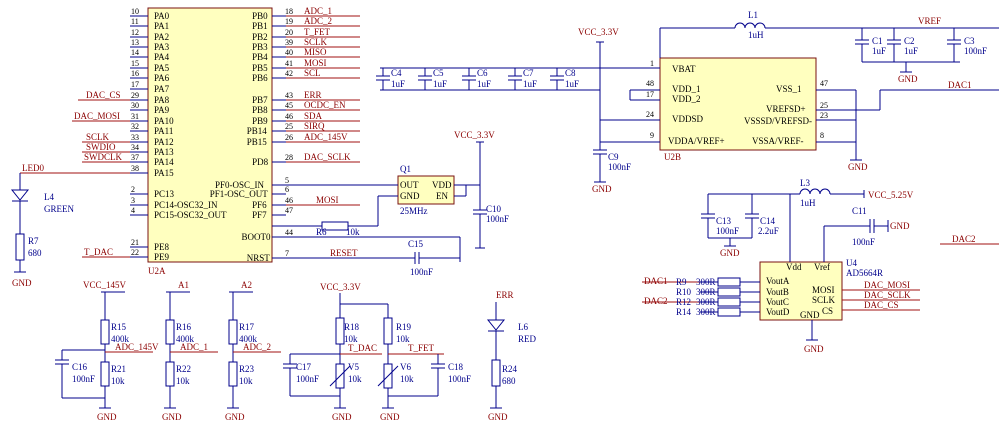 The image size is (999, 438). I want to click on net-mosi: MOSI, so click(315, 63).